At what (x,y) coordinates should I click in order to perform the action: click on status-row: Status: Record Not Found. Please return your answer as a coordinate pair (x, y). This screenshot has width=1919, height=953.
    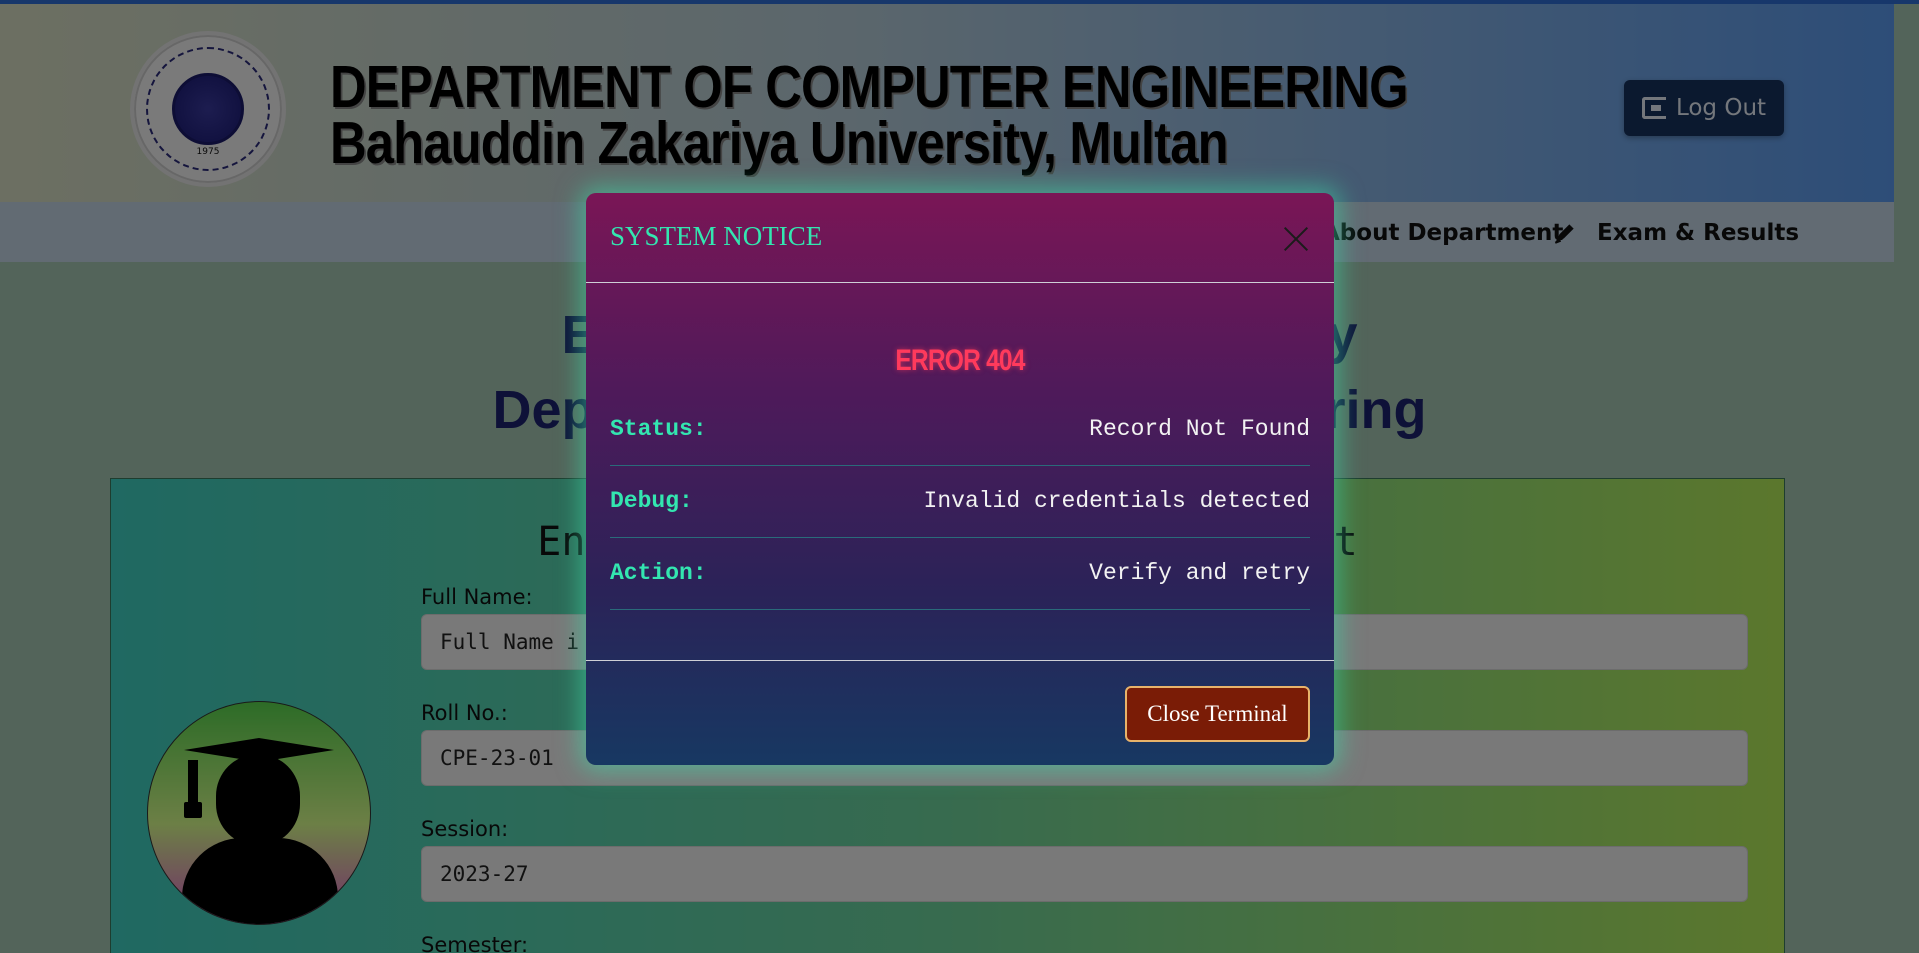
    Looking at the image, I should click on (960, 430).